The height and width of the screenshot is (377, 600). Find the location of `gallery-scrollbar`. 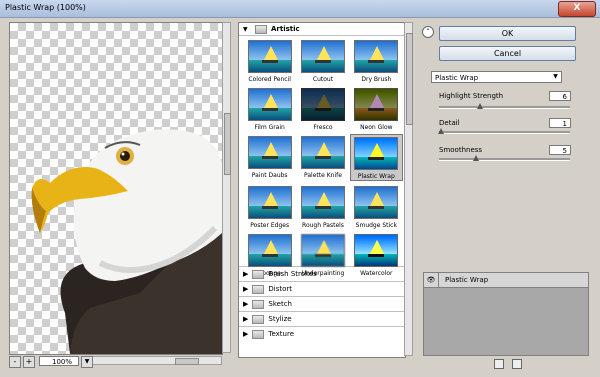

gallery-scrollbar is located at coordinates (408, 189).